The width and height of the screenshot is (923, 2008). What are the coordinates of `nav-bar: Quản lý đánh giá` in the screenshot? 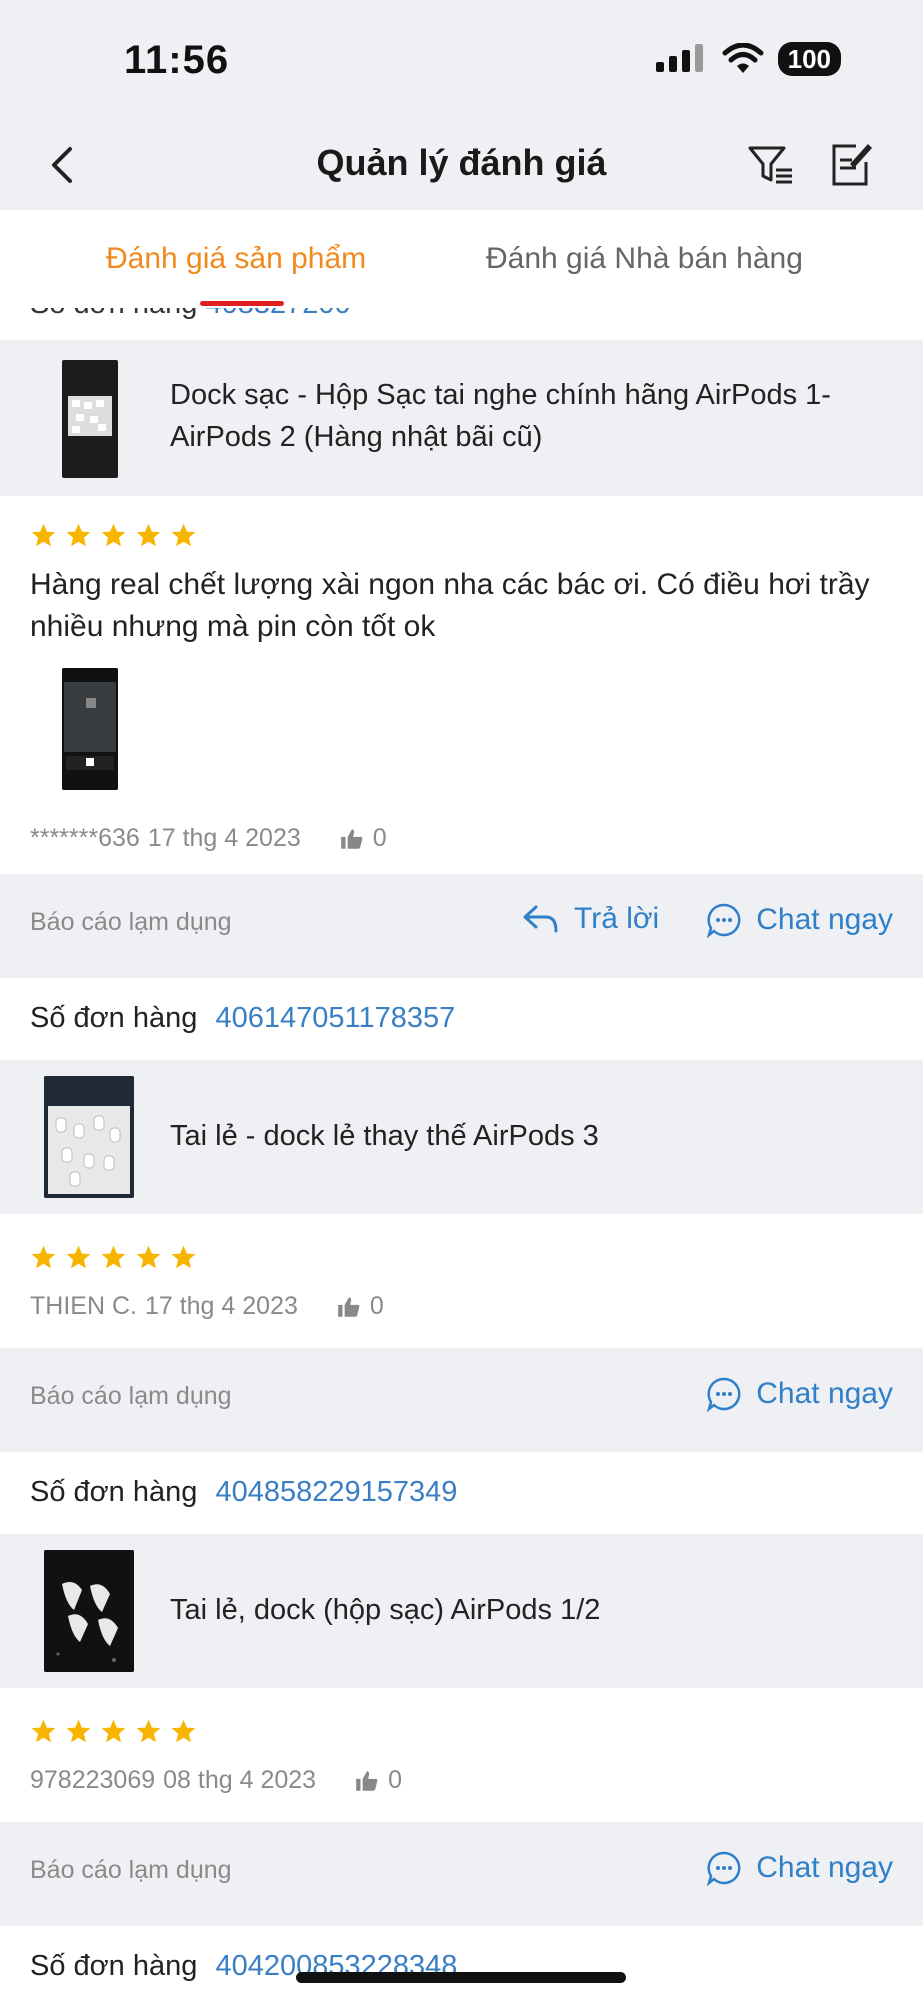 It's located at (461, 165).